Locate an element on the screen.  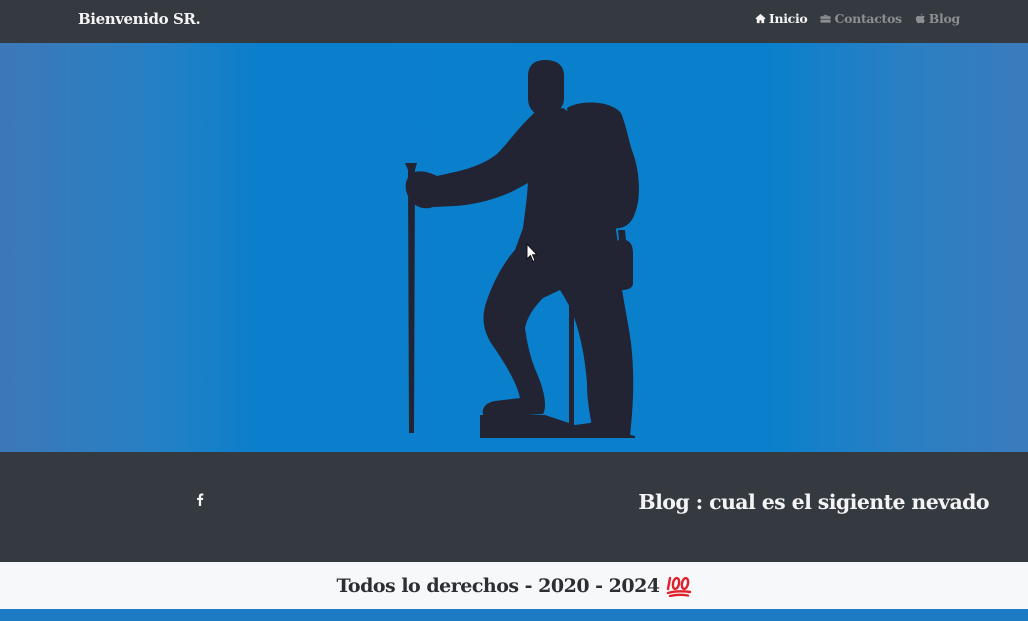
mouse-cursor-icon is located at coordinates (532, 253).